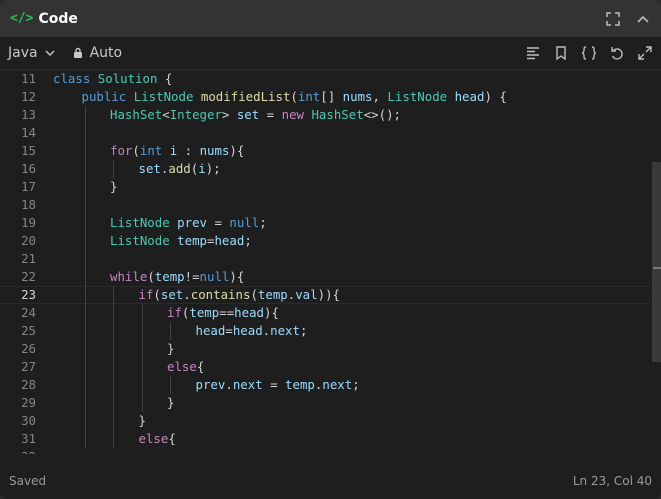 The image size is (661, 499). Describe the element at coordinates (153, 438) in the screenshot. I see `code-token: else` at that location.